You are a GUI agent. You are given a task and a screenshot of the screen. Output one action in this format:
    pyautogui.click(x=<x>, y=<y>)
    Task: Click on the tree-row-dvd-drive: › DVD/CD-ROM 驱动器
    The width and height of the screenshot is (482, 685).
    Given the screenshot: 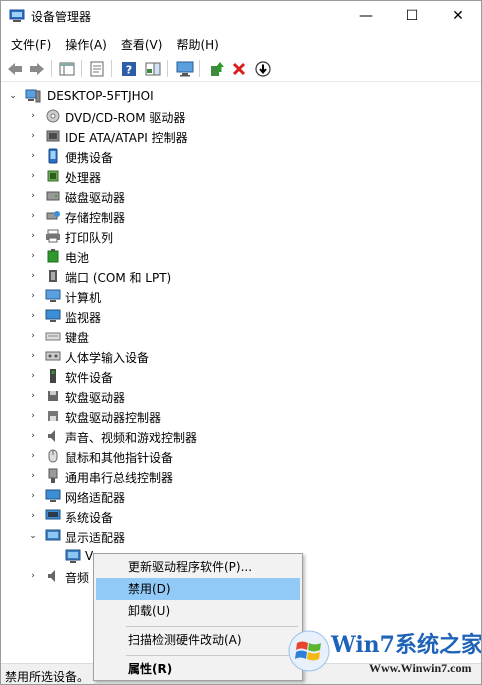 What is the action you would take?
    pyautogui.click(x=241, y=116)
    